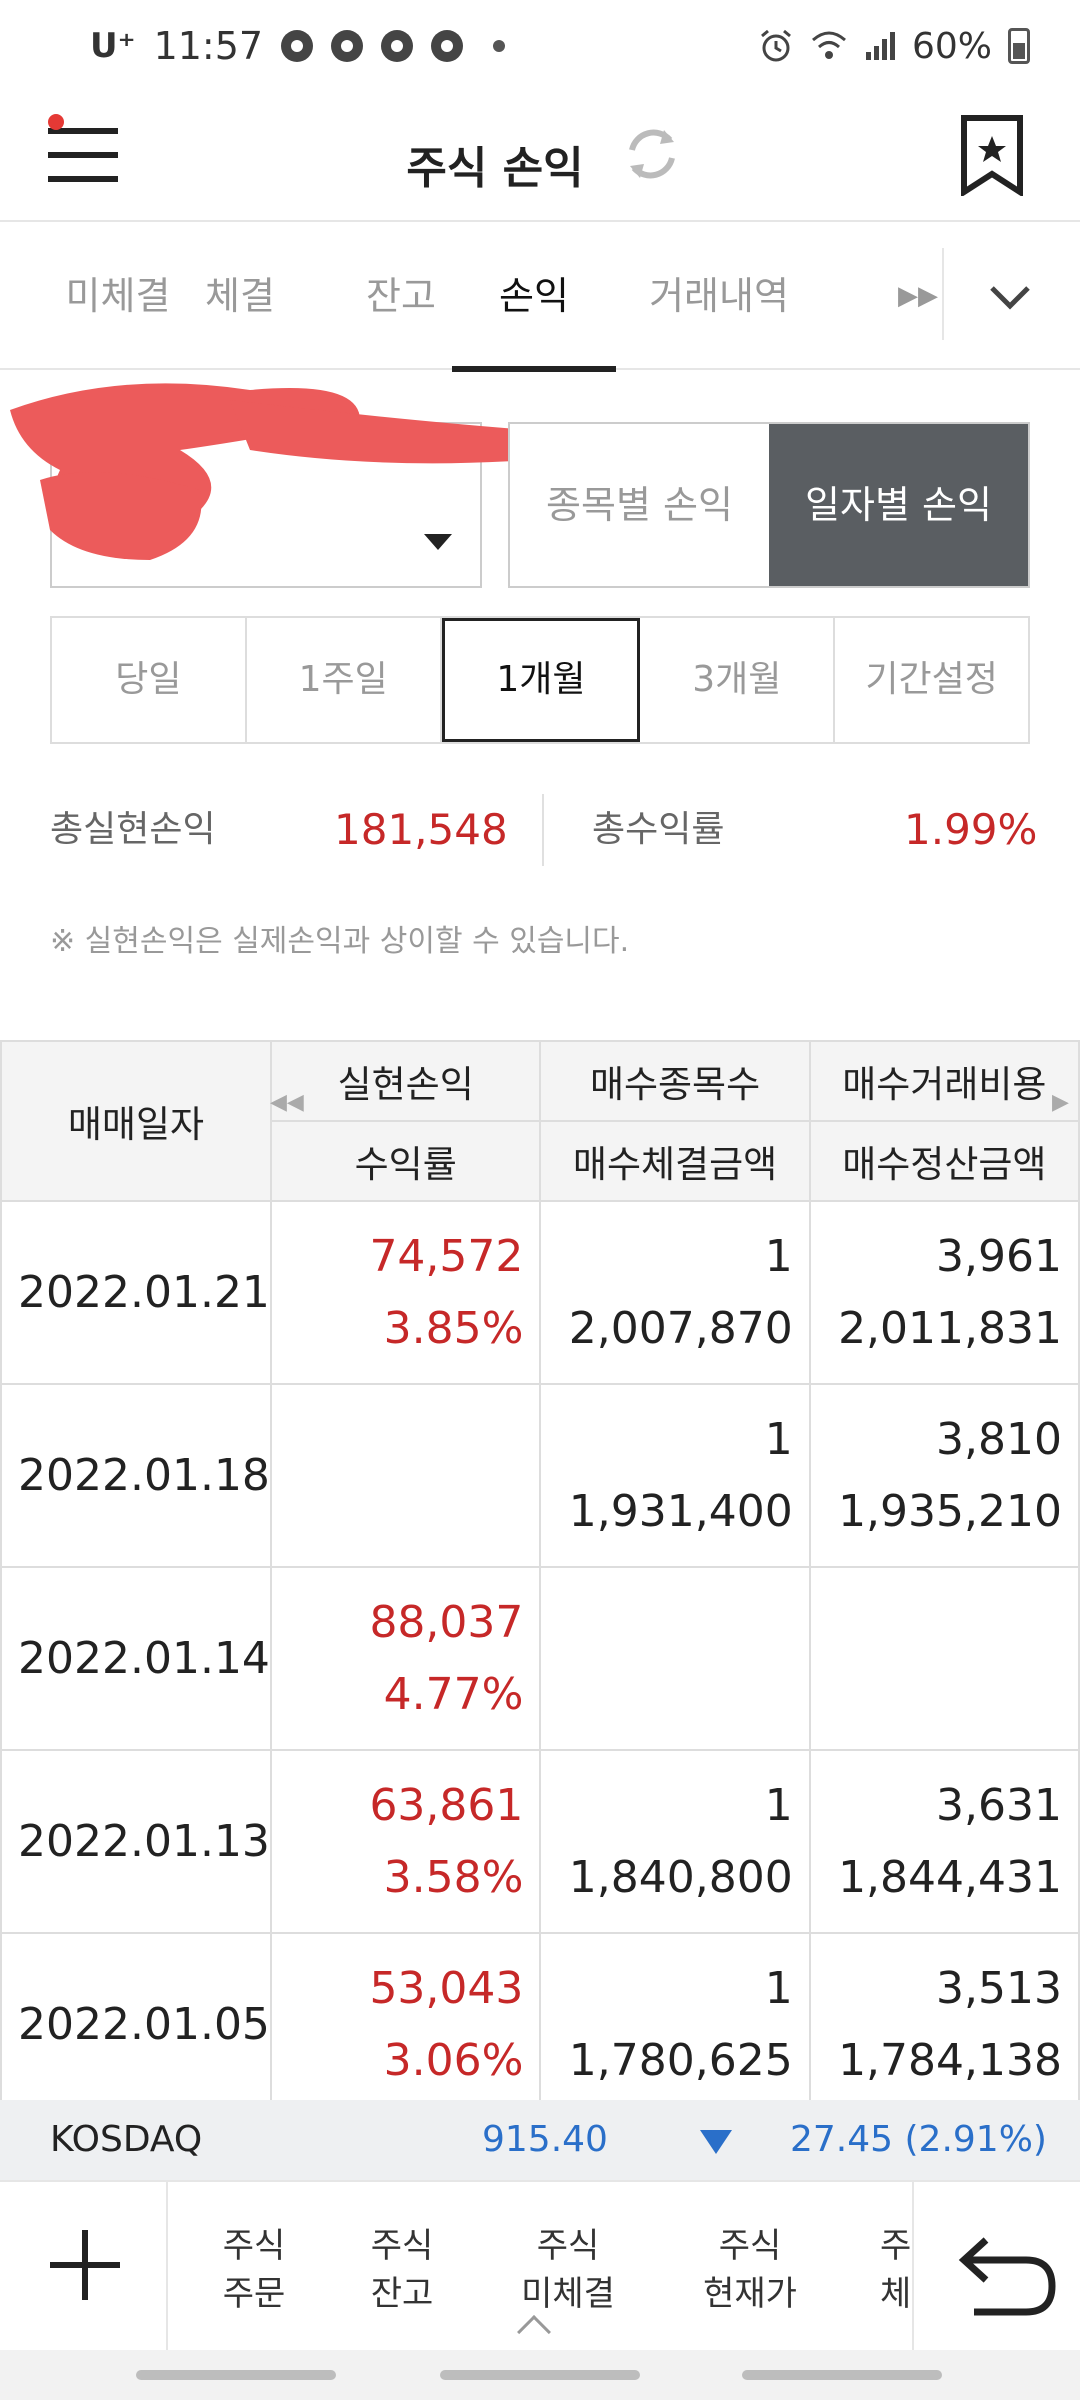 This screenshot has height=2400, width=1080. I want to click on chevron-up-icon, so click(534, 2332).